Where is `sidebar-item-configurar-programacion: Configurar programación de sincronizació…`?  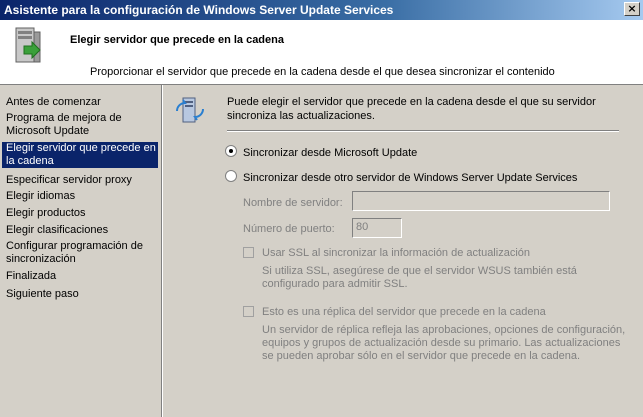 sidebar-item-configurar-programacion: Configurar programación de sincronizació… is located at coordinates (80, 253).